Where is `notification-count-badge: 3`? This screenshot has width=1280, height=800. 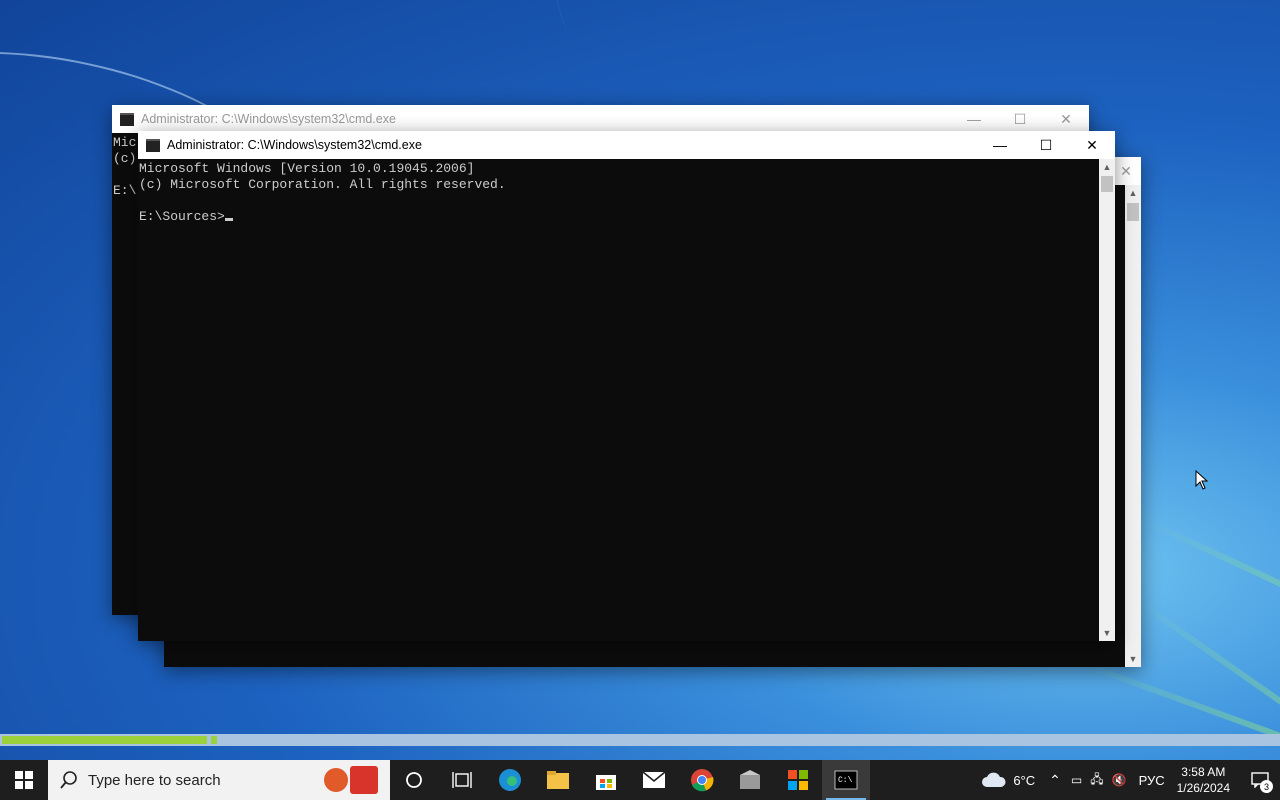
notification-count-badge: 3 is located at coordinates (1266, 786).